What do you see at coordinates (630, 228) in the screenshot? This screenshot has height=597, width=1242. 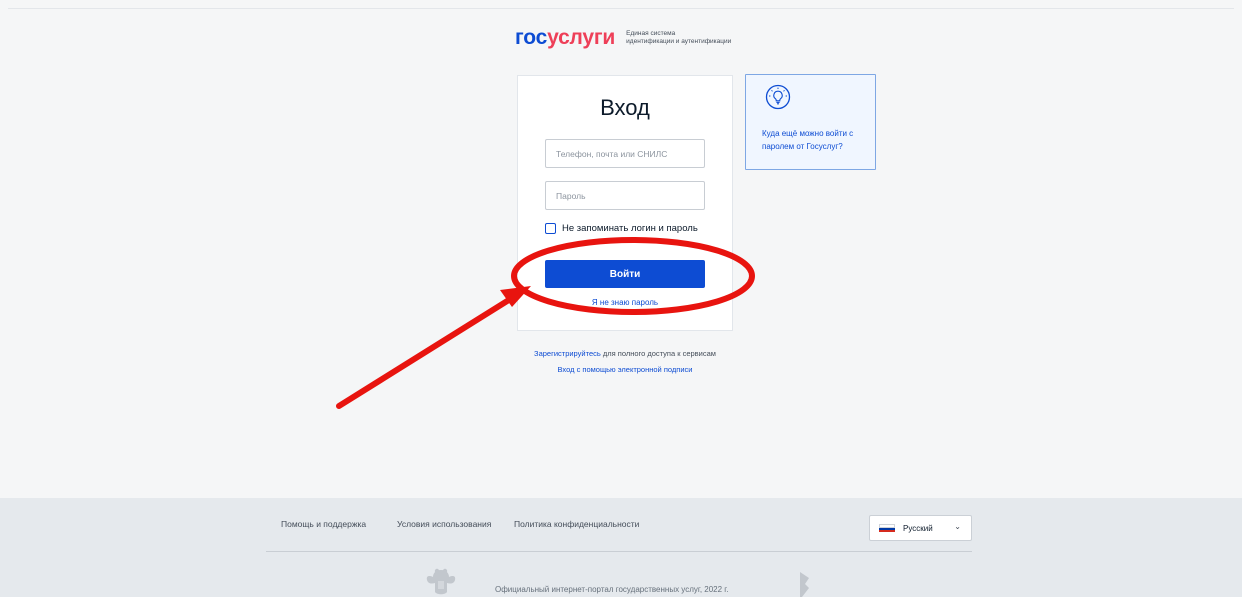 I see `remember-checkbox-label: Не запоминать логин и пароль` at bounding box center [630, 228].